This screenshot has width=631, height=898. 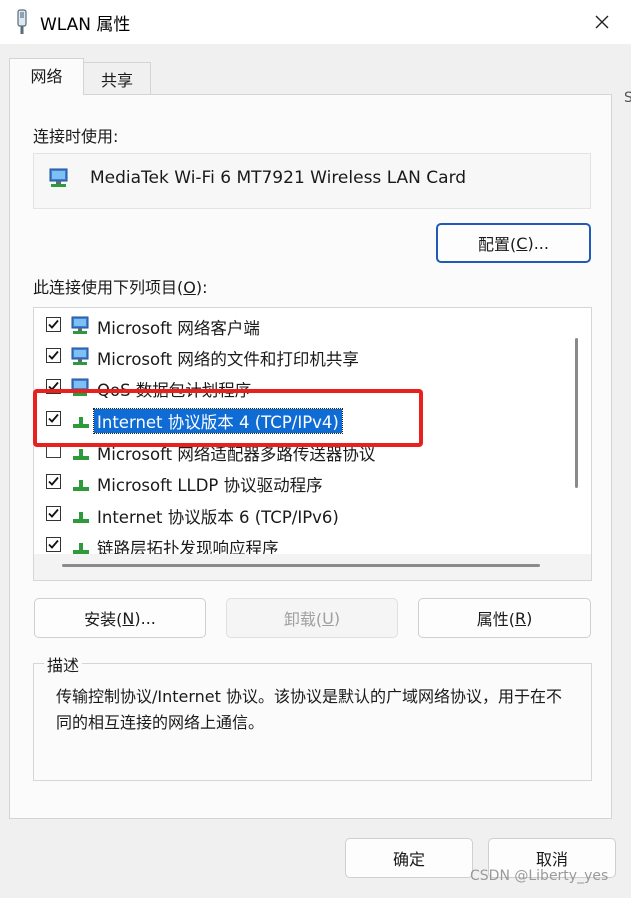 What do you see at coordinates (178, 328) in the screenshot?
I see `item-label: Microsoft 网络客户端` at bounding box center [178, 328].